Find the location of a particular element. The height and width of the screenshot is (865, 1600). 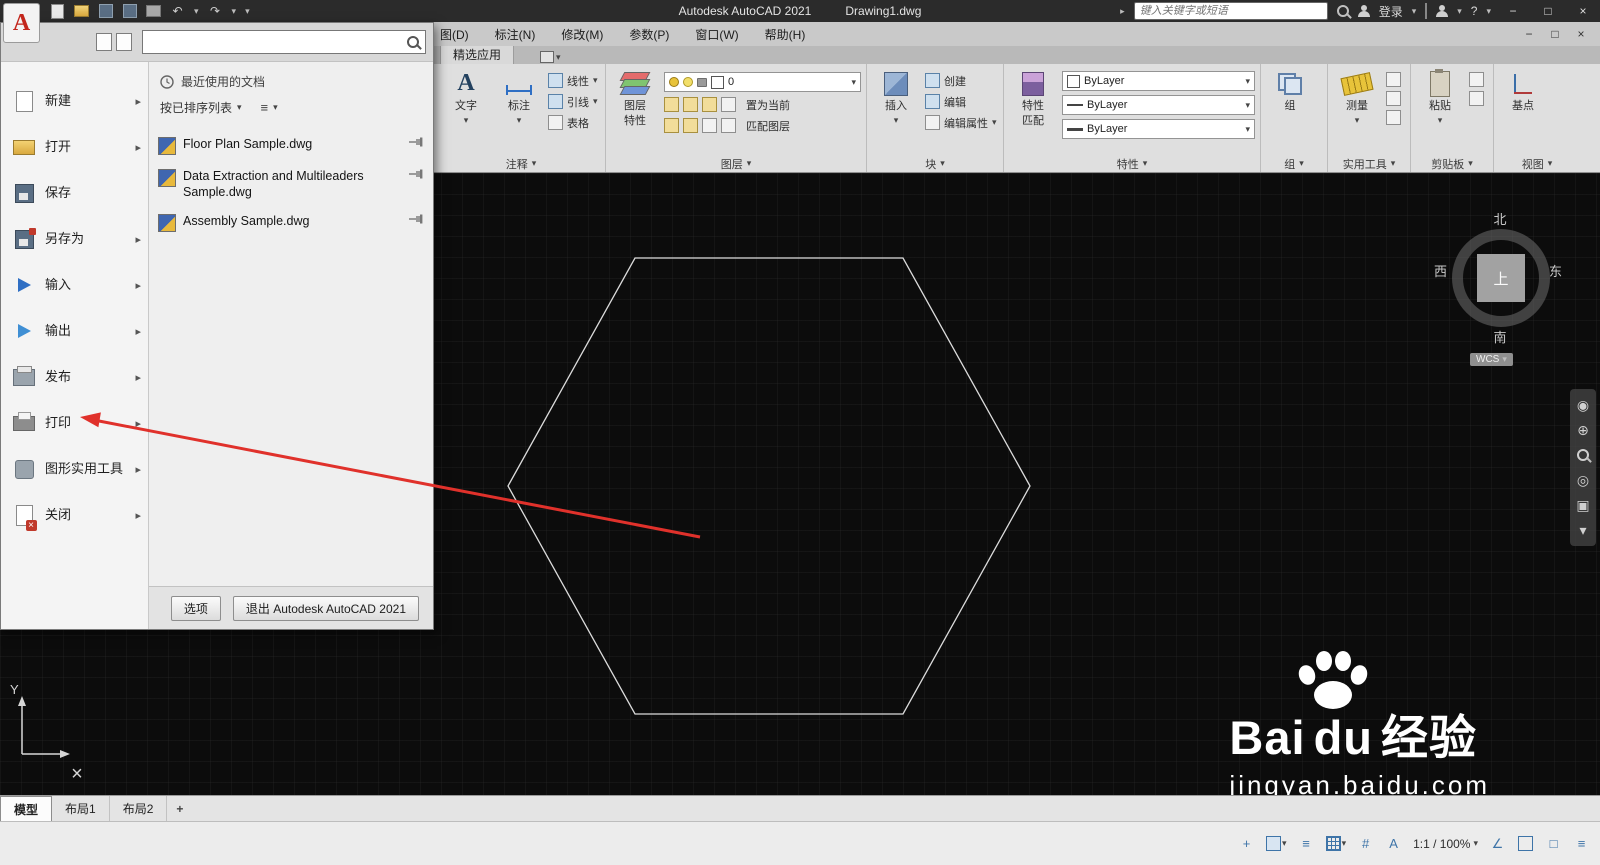

appmenu-item-close: 关闭 ▸ is located at coordinates (74, 515).